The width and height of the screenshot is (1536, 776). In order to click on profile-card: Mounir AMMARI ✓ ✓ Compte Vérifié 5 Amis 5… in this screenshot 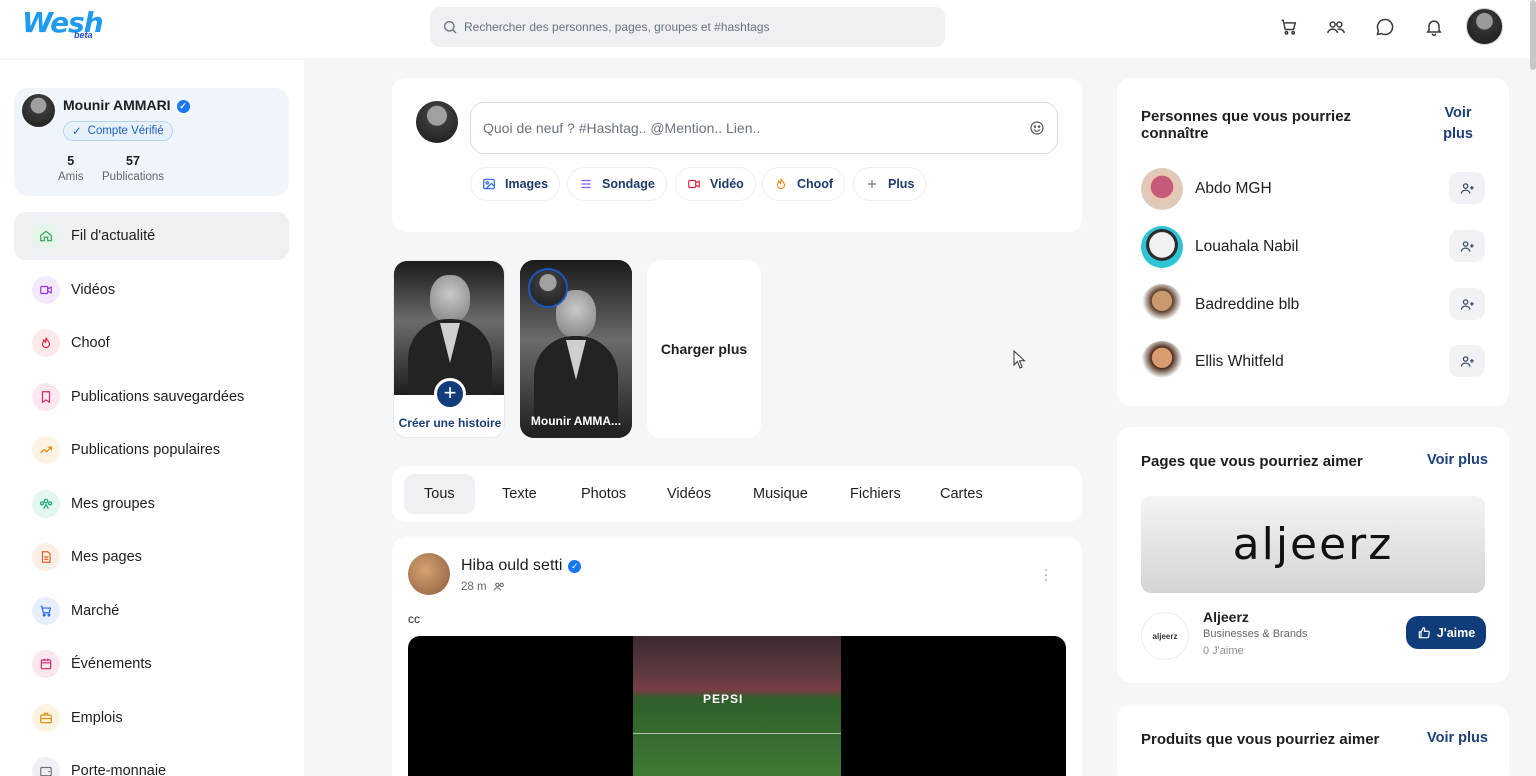, I will do `click(151, 142)`.